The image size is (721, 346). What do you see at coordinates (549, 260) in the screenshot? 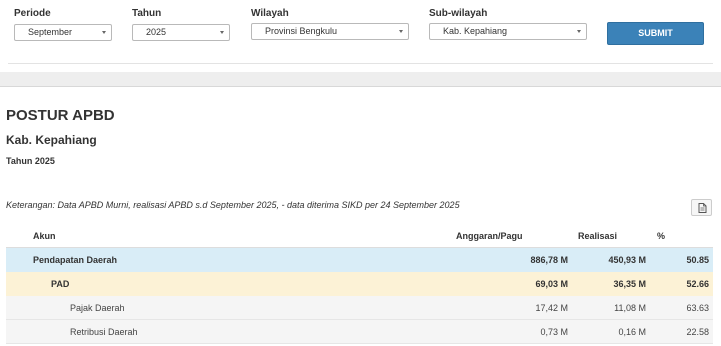
I see `row-anggaran: 886,78 M` at bounding box center [549, 260].